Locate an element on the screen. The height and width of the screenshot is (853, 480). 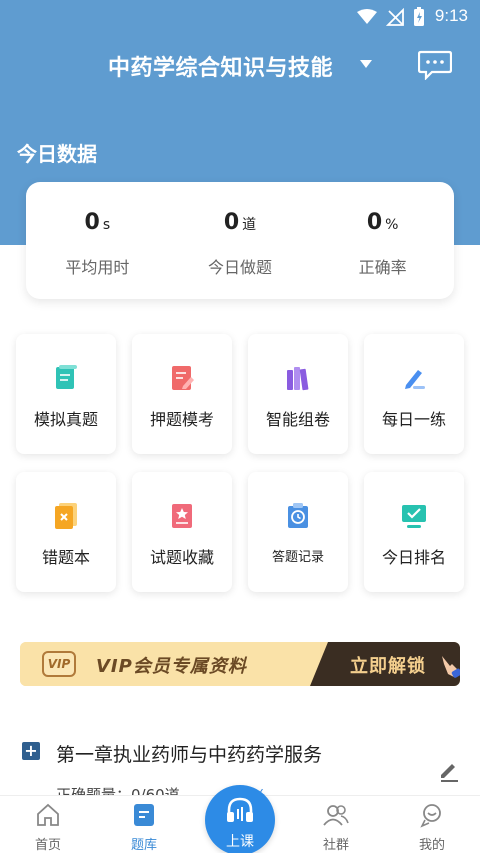
tile-label: 智能组卷 is located at coordinates (297, 419).